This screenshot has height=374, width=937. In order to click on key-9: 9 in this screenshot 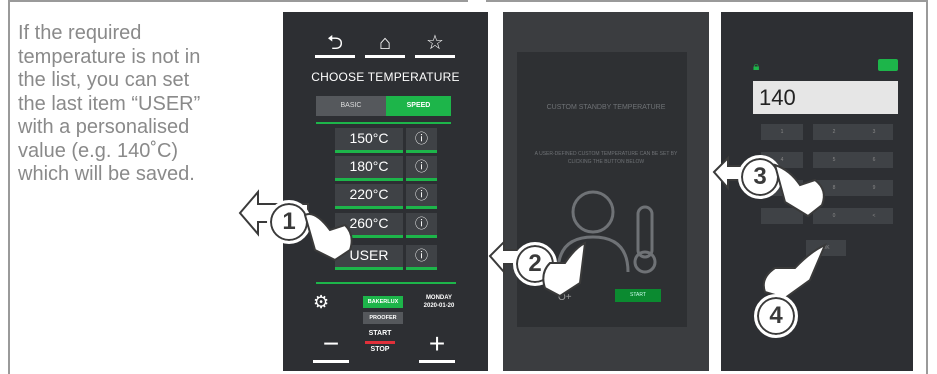, I will do `click(874, 188)`.